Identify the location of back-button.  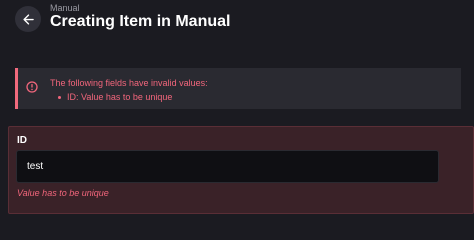
(28, 19).